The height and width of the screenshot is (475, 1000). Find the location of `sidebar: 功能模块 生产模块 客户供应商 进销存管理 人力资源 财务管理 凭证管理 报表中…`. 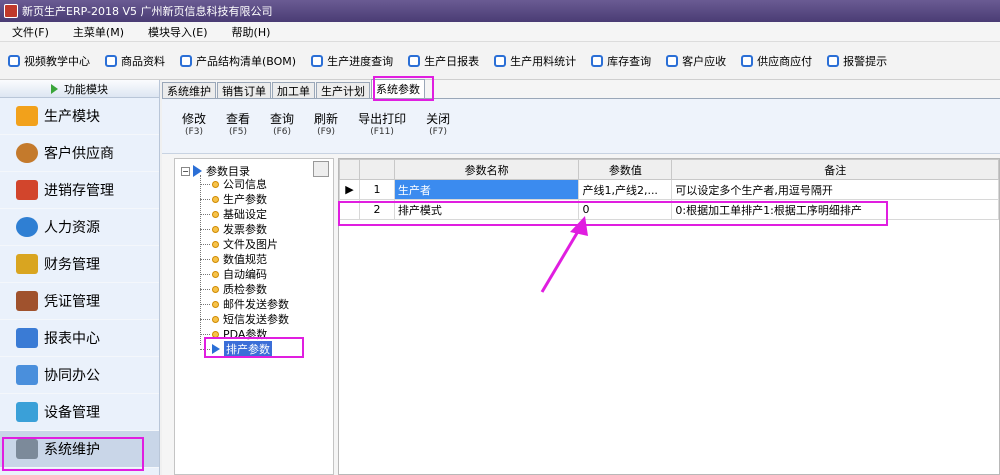

sidebar: 功能模块 生产模块 客户供应商 进销存管理 人力资源 财务管理 凭证管理 报表中… is located at coordinates (80, 277).